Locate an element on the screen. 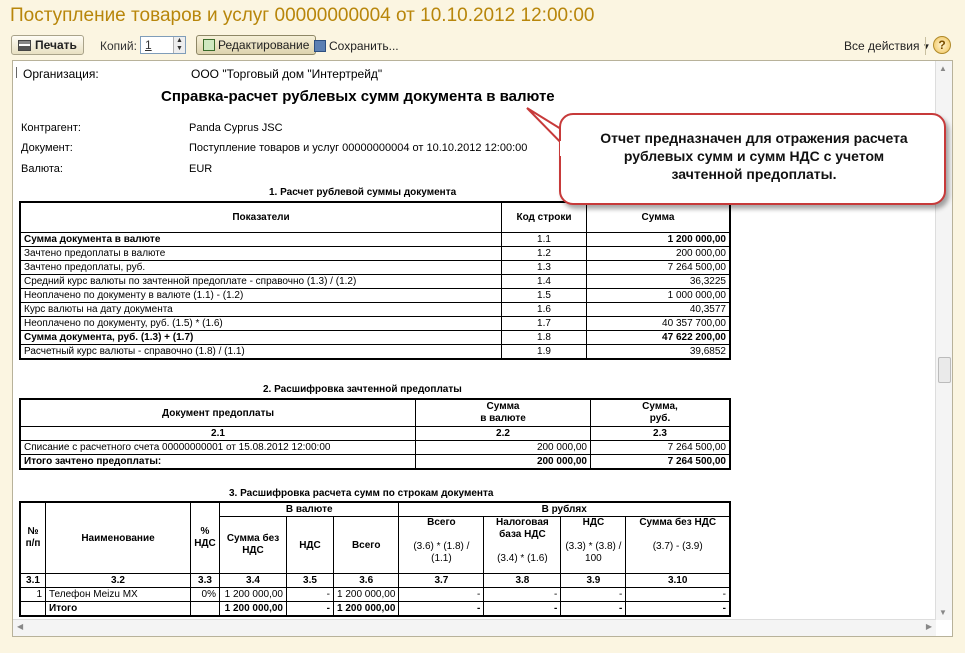 Image resolution: width=965 pixels, height=653 pixels. org-label: Организация: is located at coordinates (61, 74).